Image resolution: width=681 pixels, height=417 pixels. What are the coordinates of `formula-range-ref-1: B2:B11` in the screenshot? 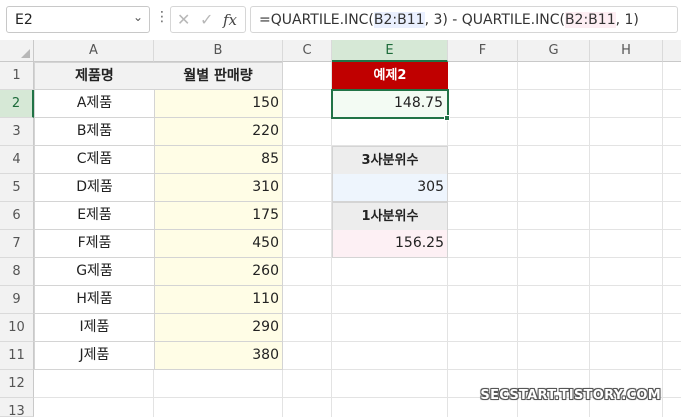 It's located at (399, 20).